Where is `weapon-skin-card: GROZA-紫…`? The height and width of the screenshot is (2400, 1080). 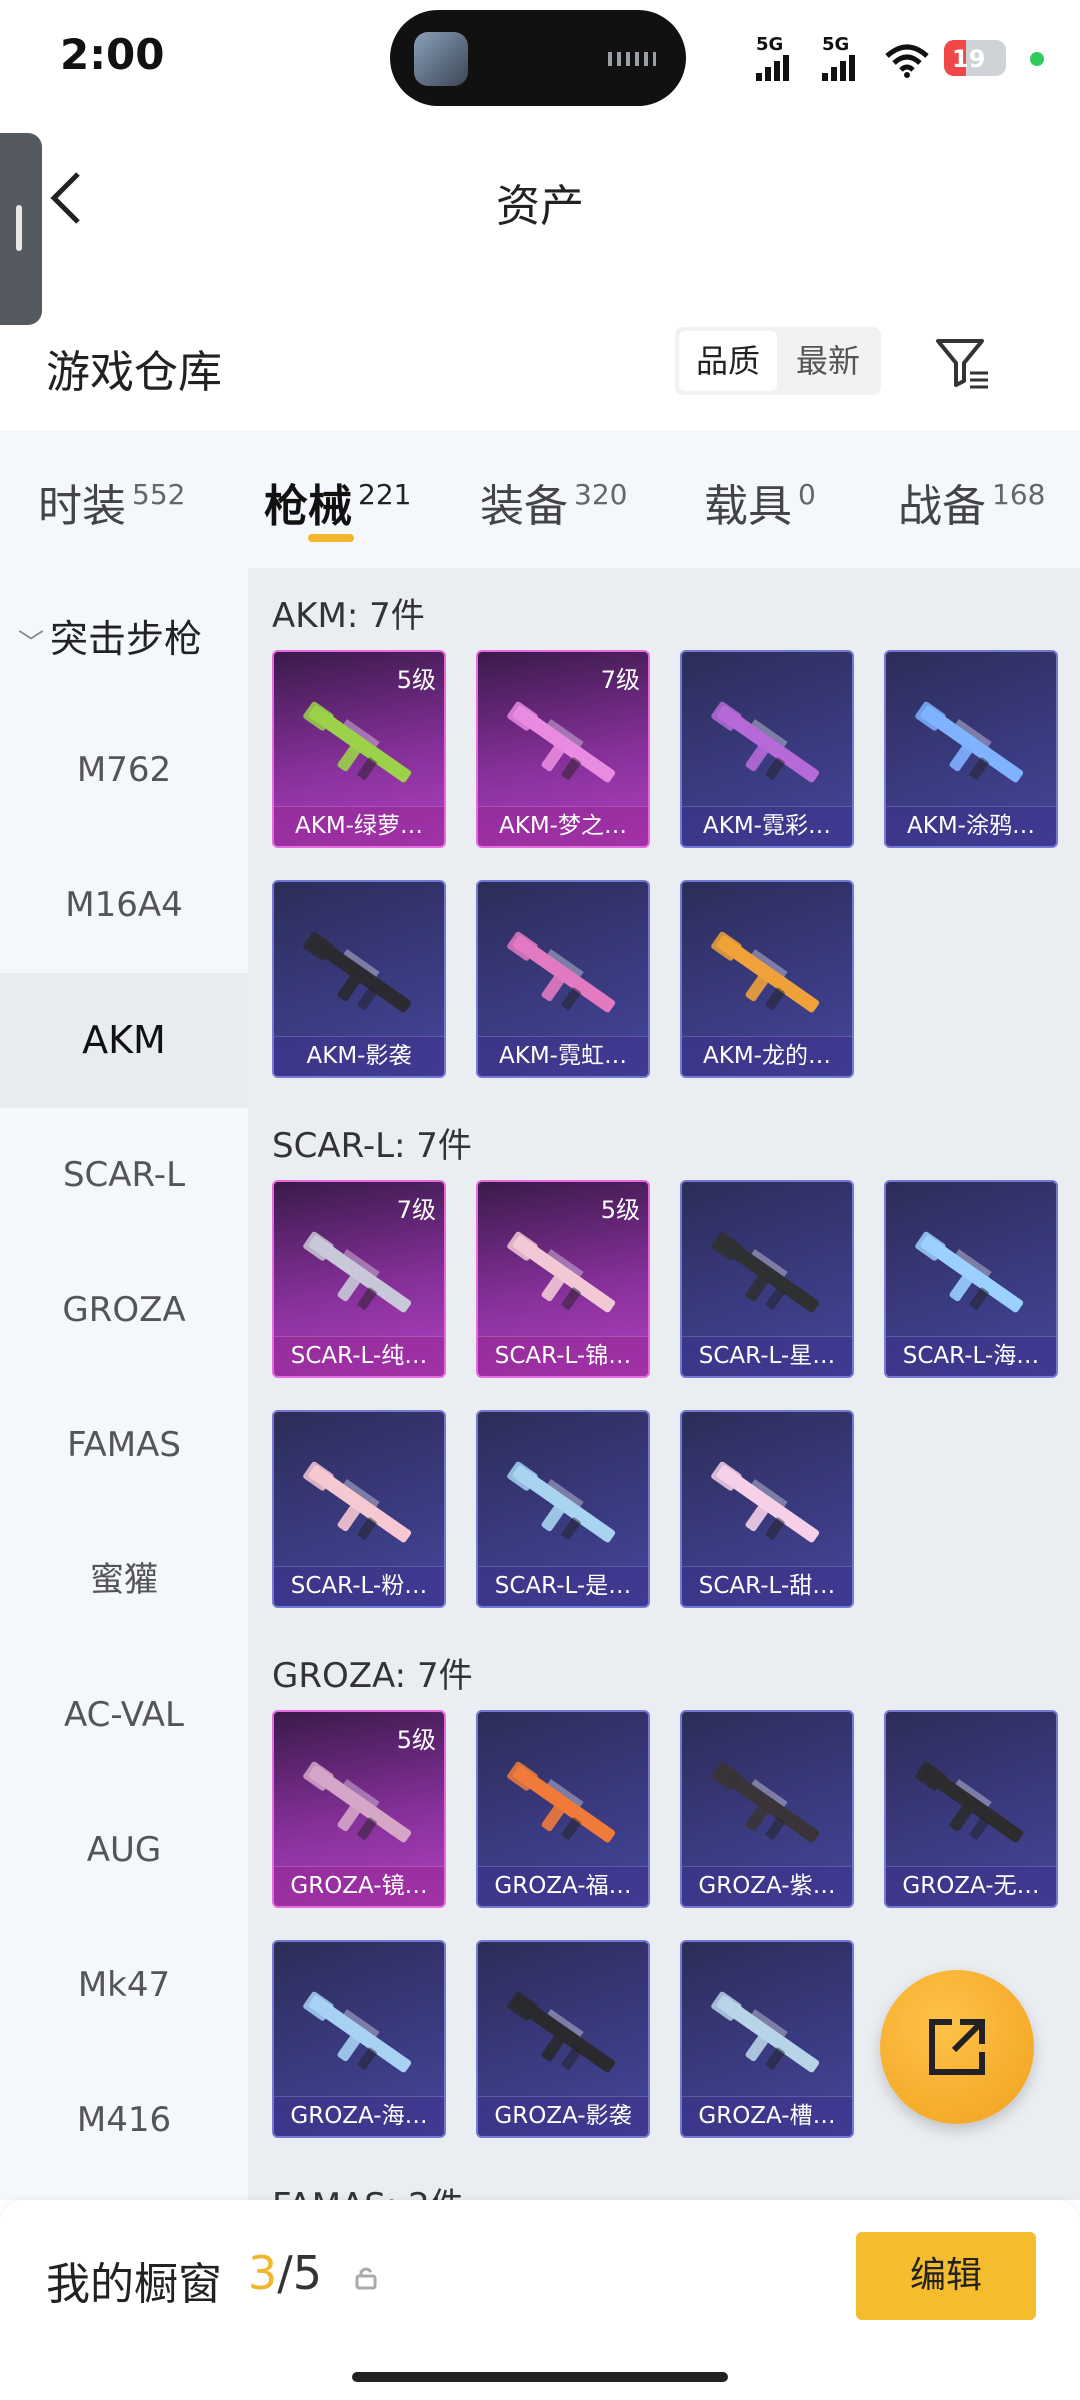
weapon-skin-card: GROZA-紫… is located at coordinates (767, 1809).